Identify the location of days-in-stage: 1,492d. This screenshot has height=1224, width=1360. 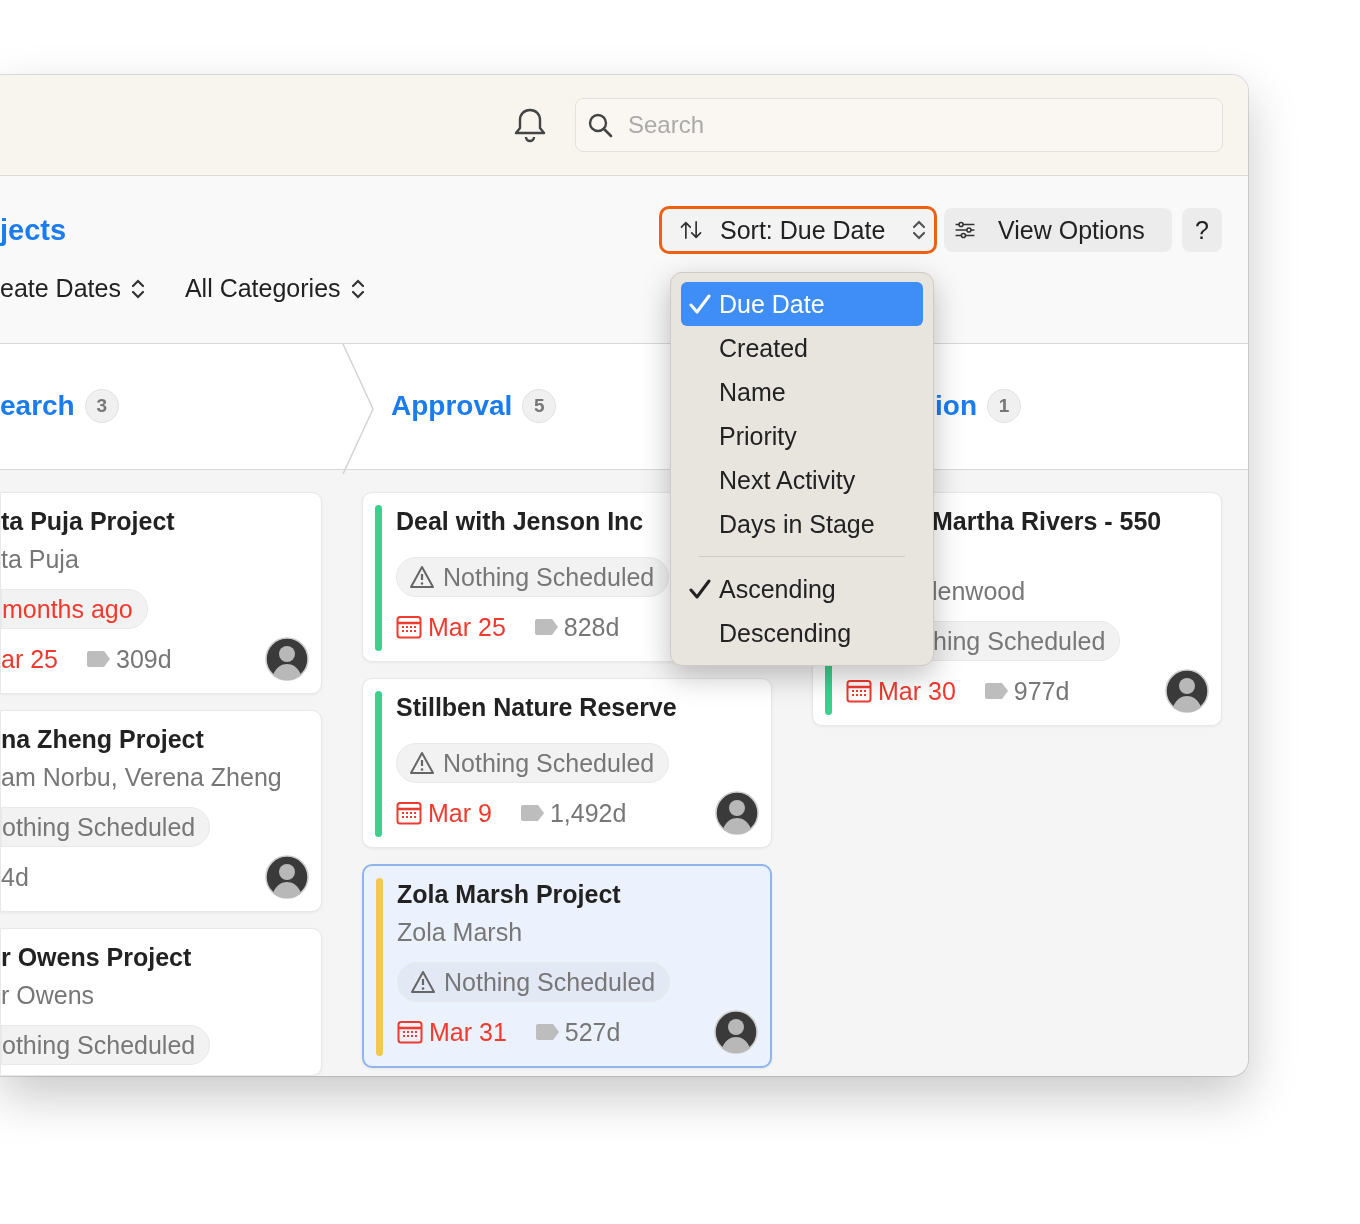
(588, 813).